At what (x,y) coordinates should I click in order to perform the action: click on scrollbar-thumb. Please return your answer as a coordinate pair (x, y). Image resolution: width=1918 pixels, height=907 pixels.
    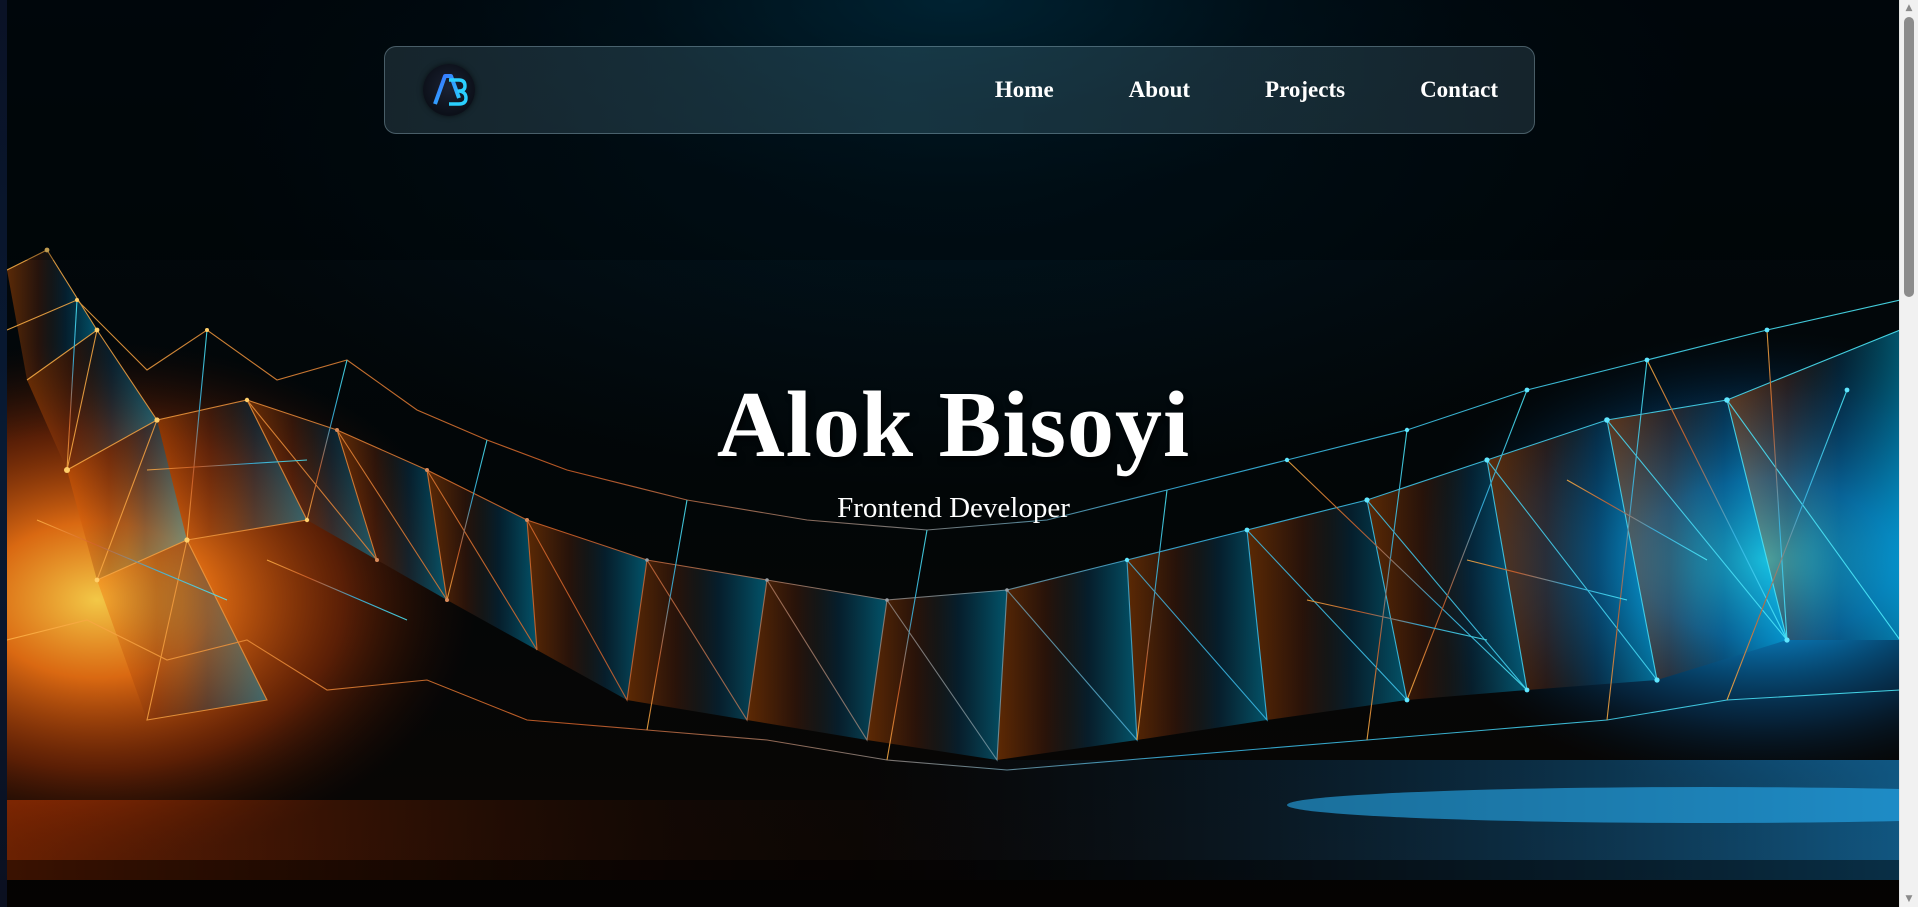
    Looking at the image, I should click on (1909, 157).